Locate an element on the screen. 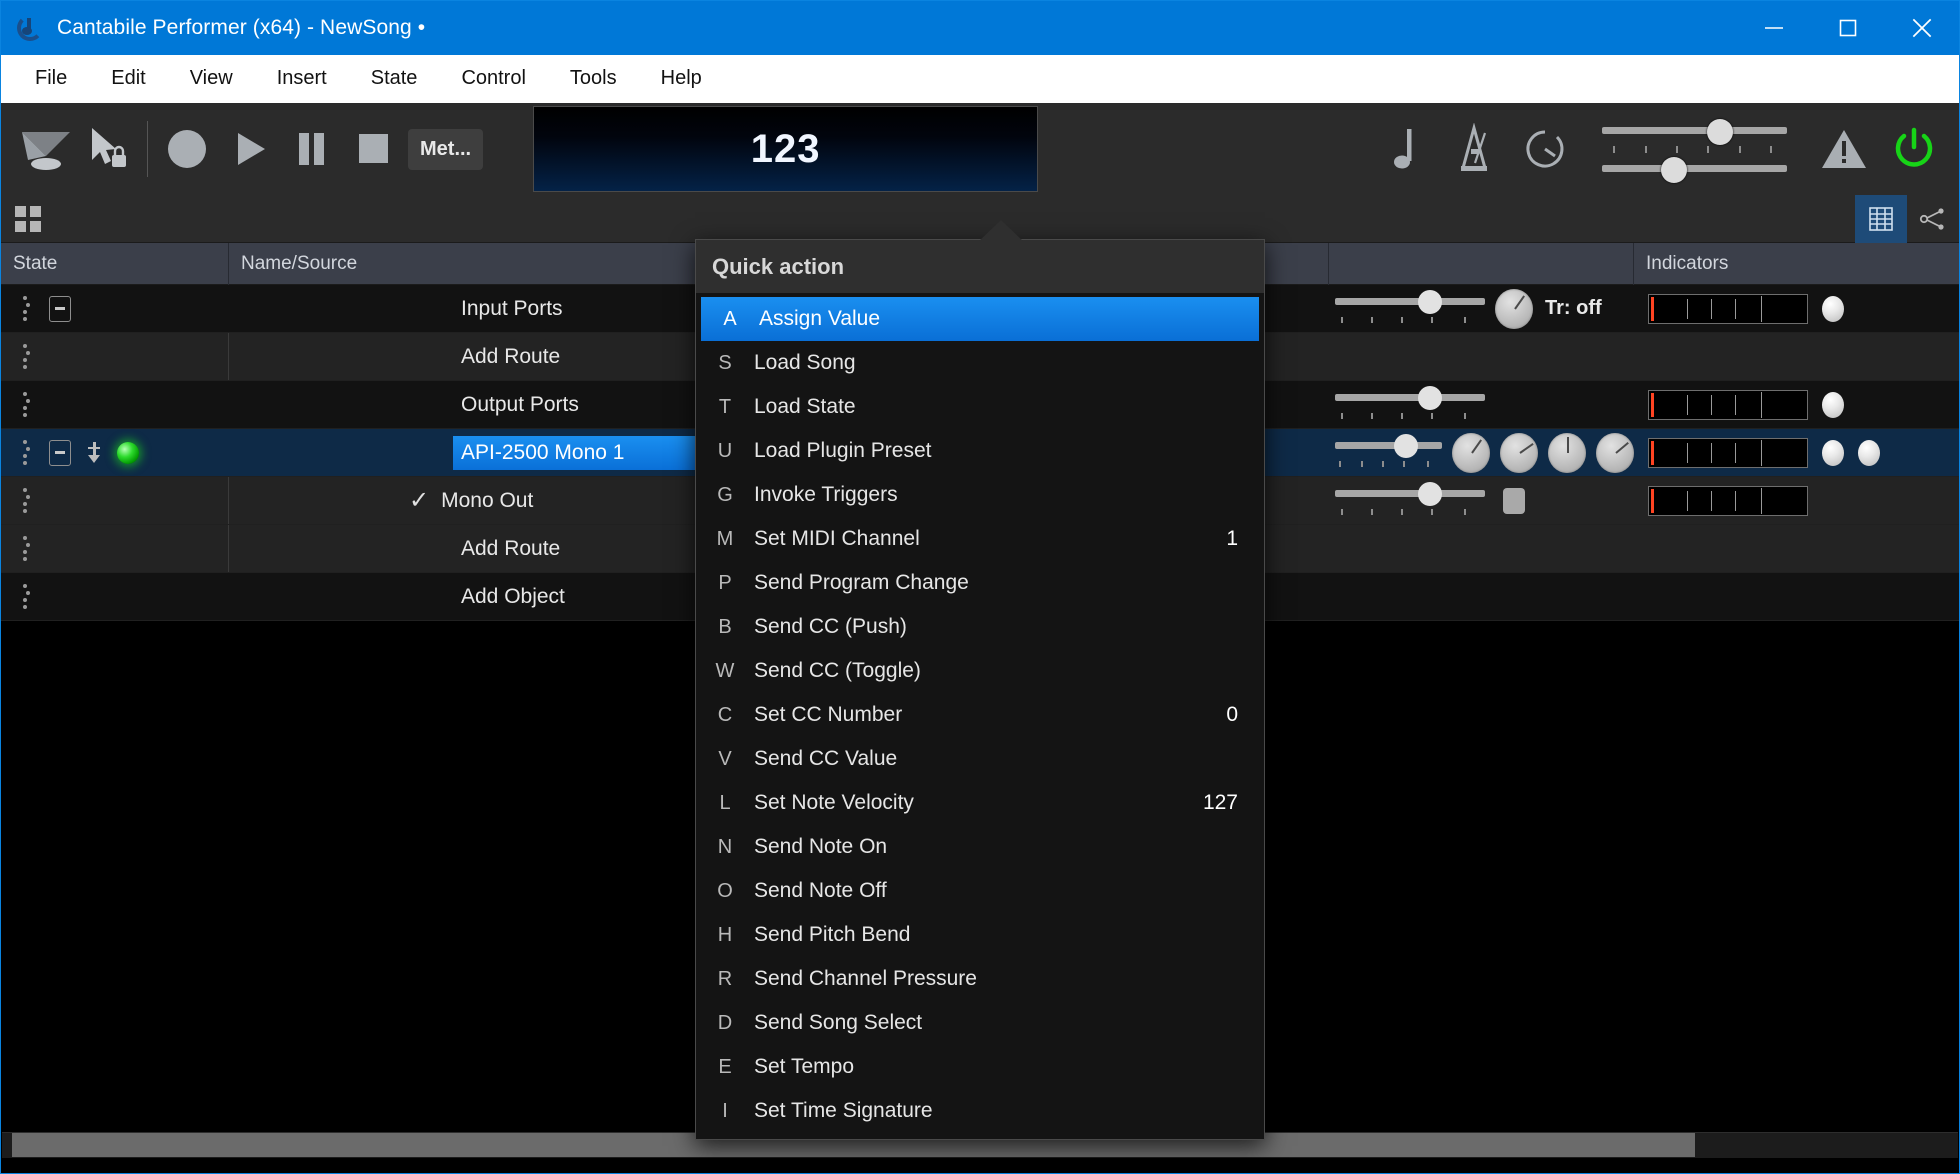 This screenshot has height=1174, width=1960. routing-graph-icon is located at coordinates (1933, 219).